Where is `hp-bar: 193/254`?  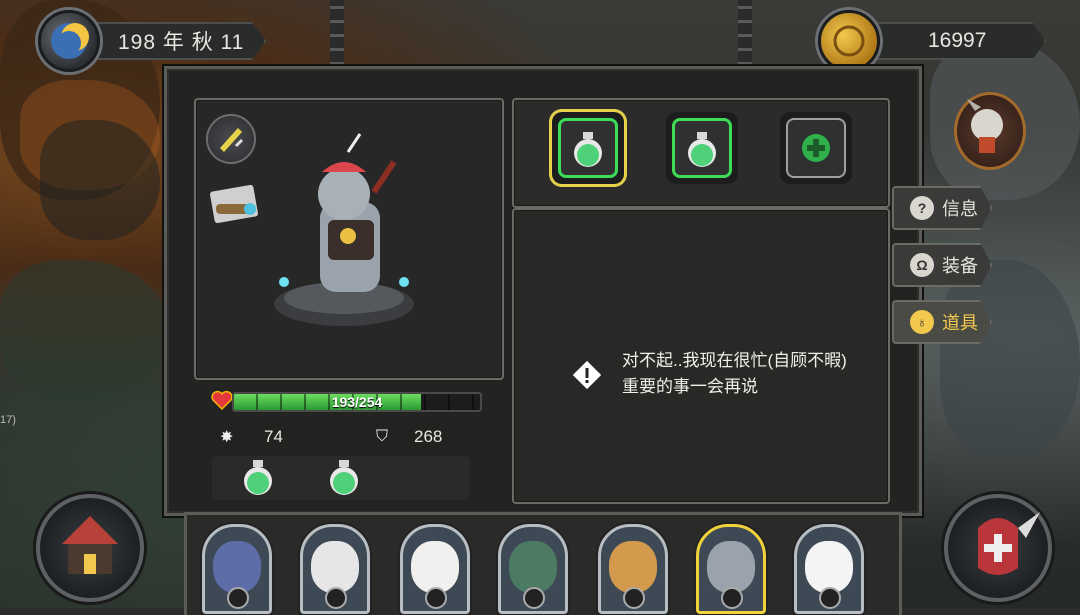 hp-bar: 193/254 is located at coordinates (357, 402).